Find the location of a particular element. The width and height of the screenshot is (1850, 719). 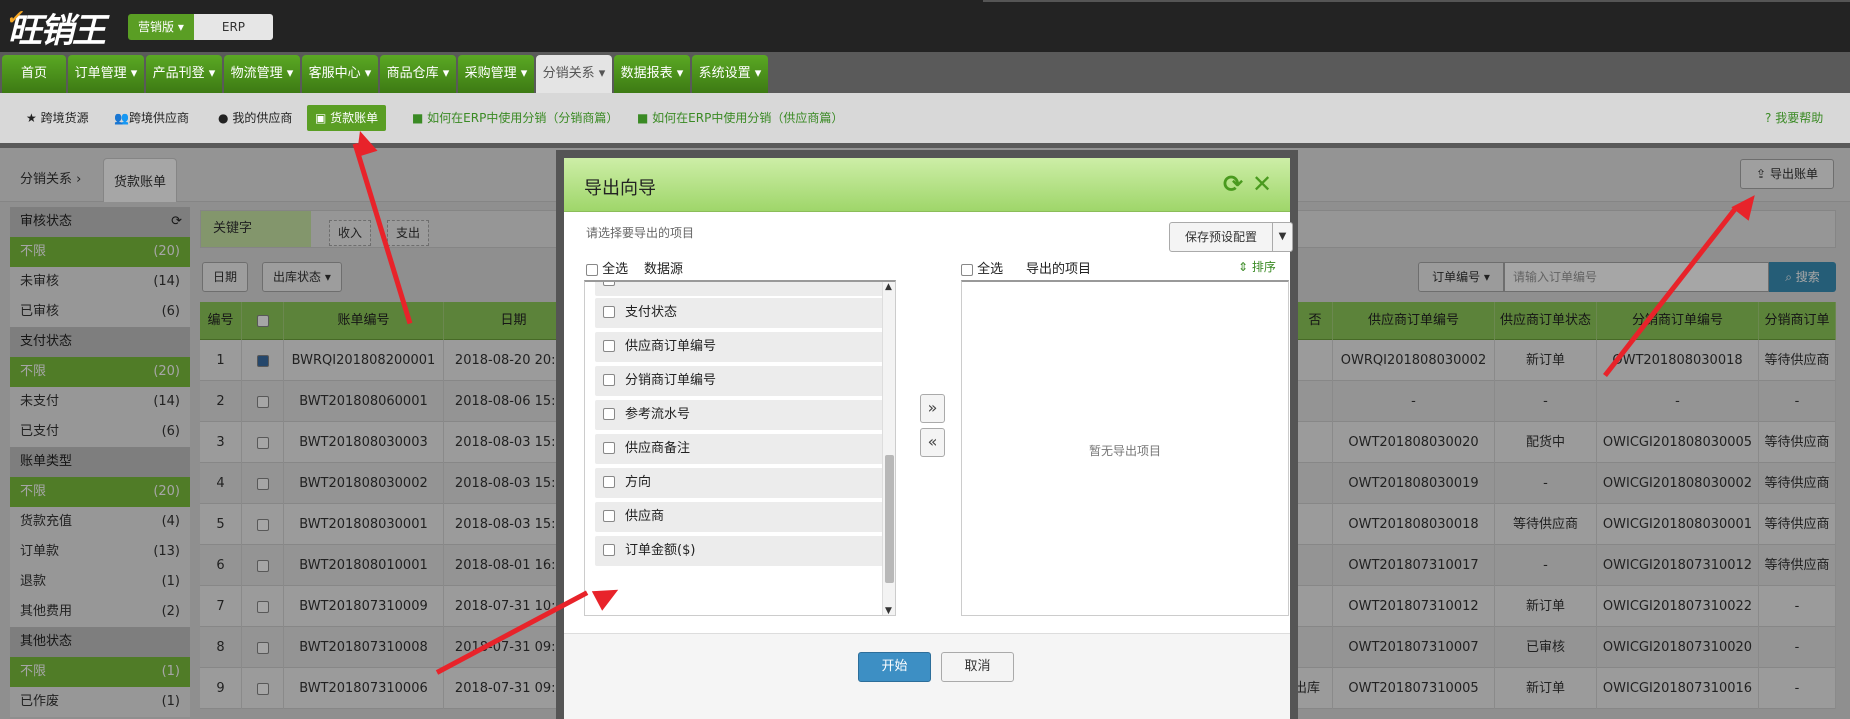

export-items-list: 暂无导出项目 is located at coordinates (1125, 448).